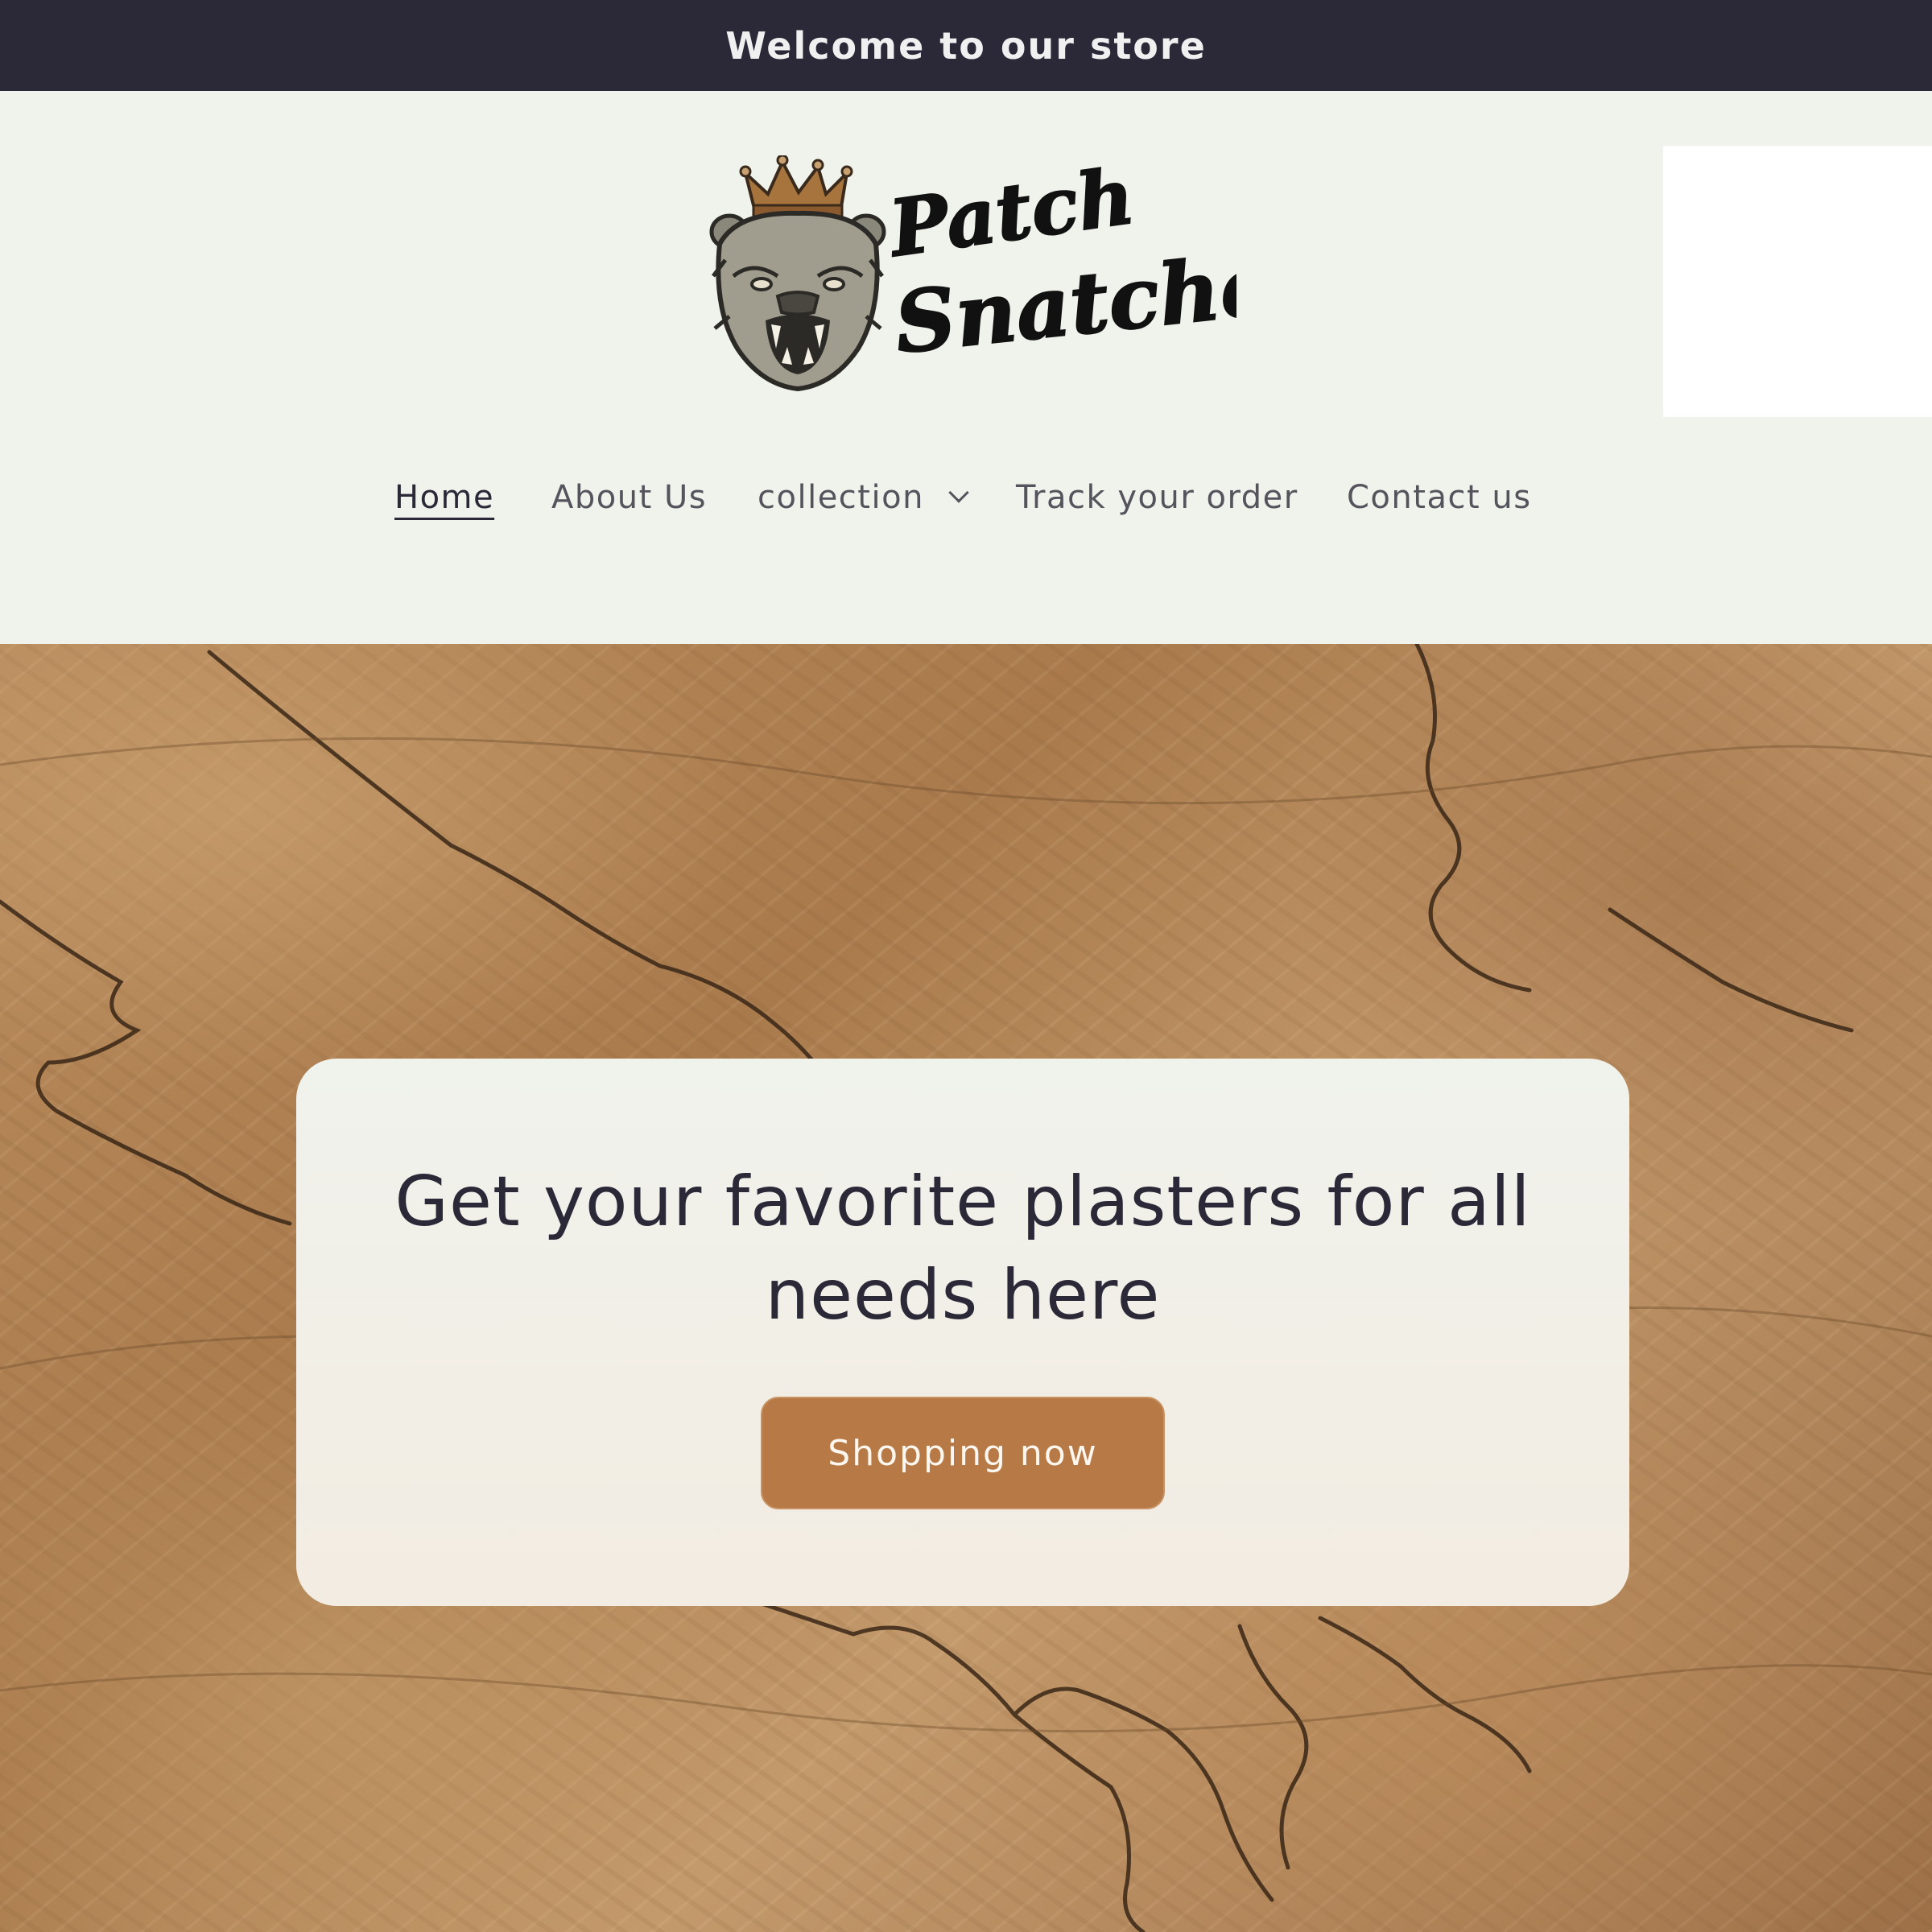 The height and width of the screenshot is (1932, 1932). I want to click on nav-item-label: Track your order, so click(1157, 497).